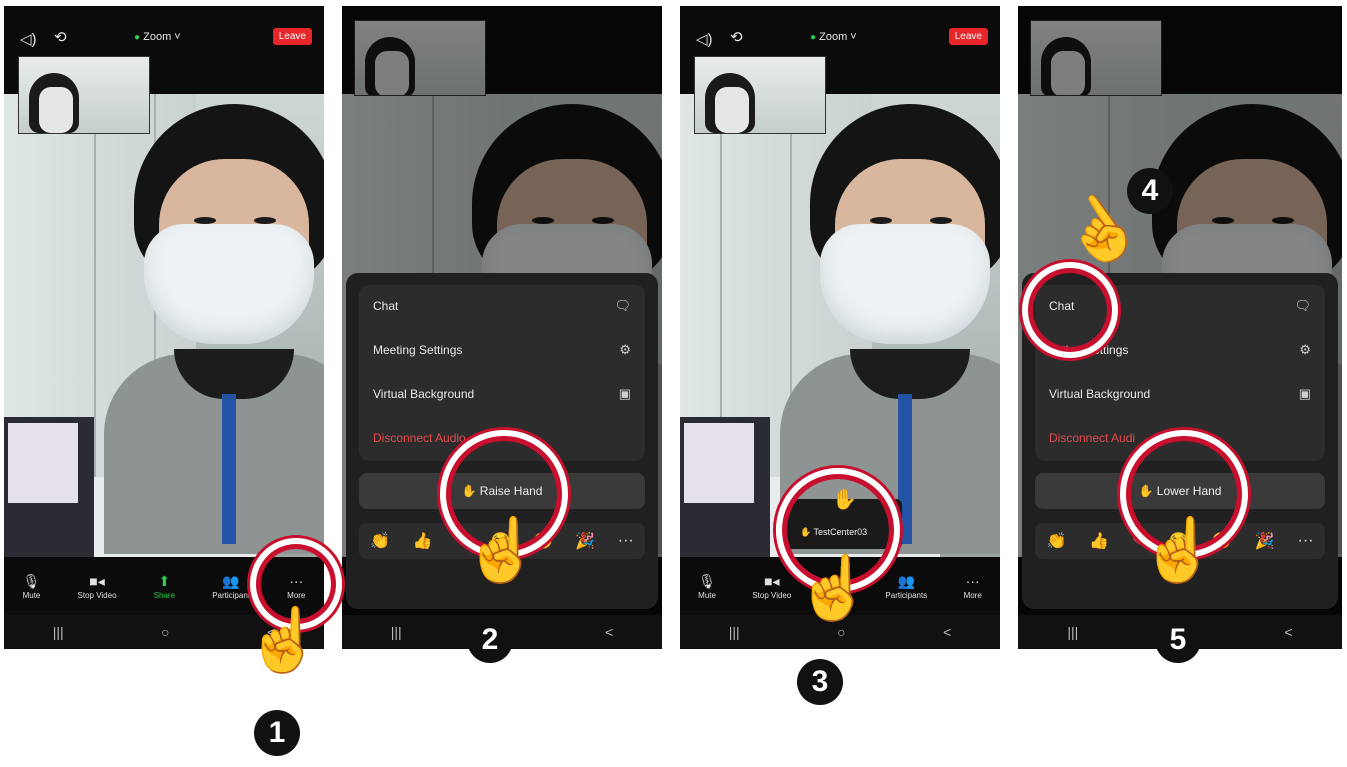 The height and width of the screenshot is (767, 1347). Describe the element at coordinates (1070, 310) in the screenshot. I see `highlight-ring-chat` at that location.